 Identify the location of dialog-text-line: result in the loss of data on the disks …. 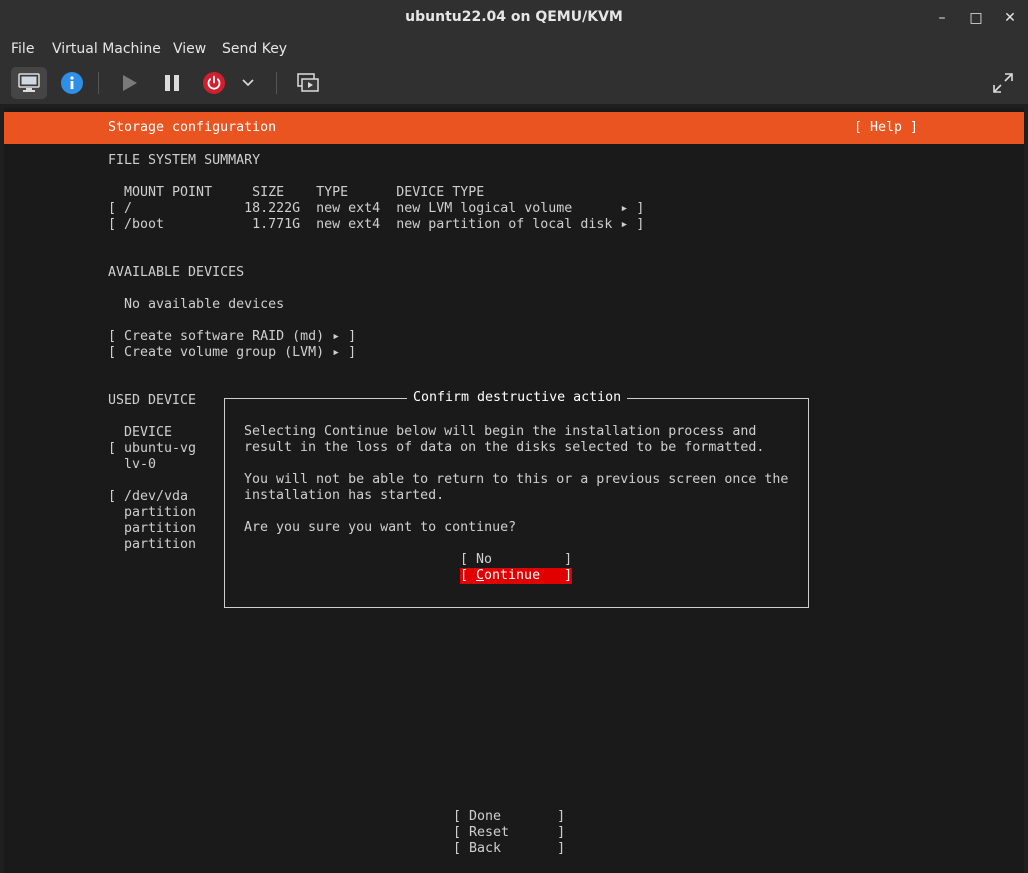
(504, 447).